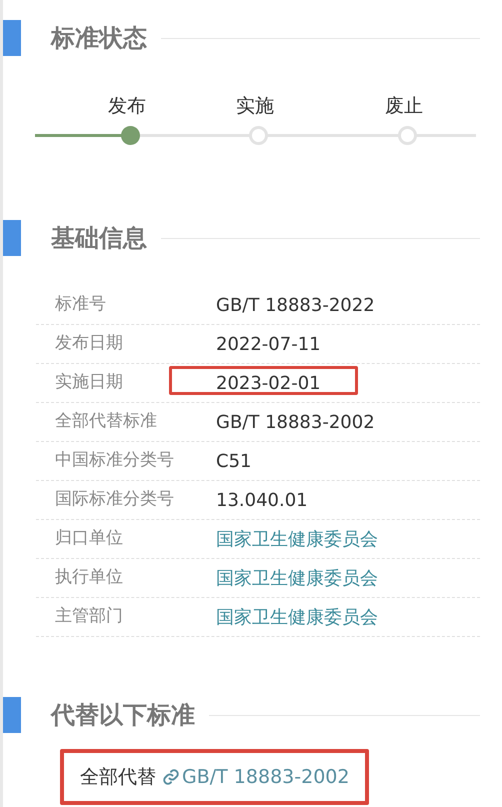 The height and width of the screenshot is (807, 502). Describe the element at coordinates (99, 38) in the screenshot. I see `section-title: 标准状态` at that location.